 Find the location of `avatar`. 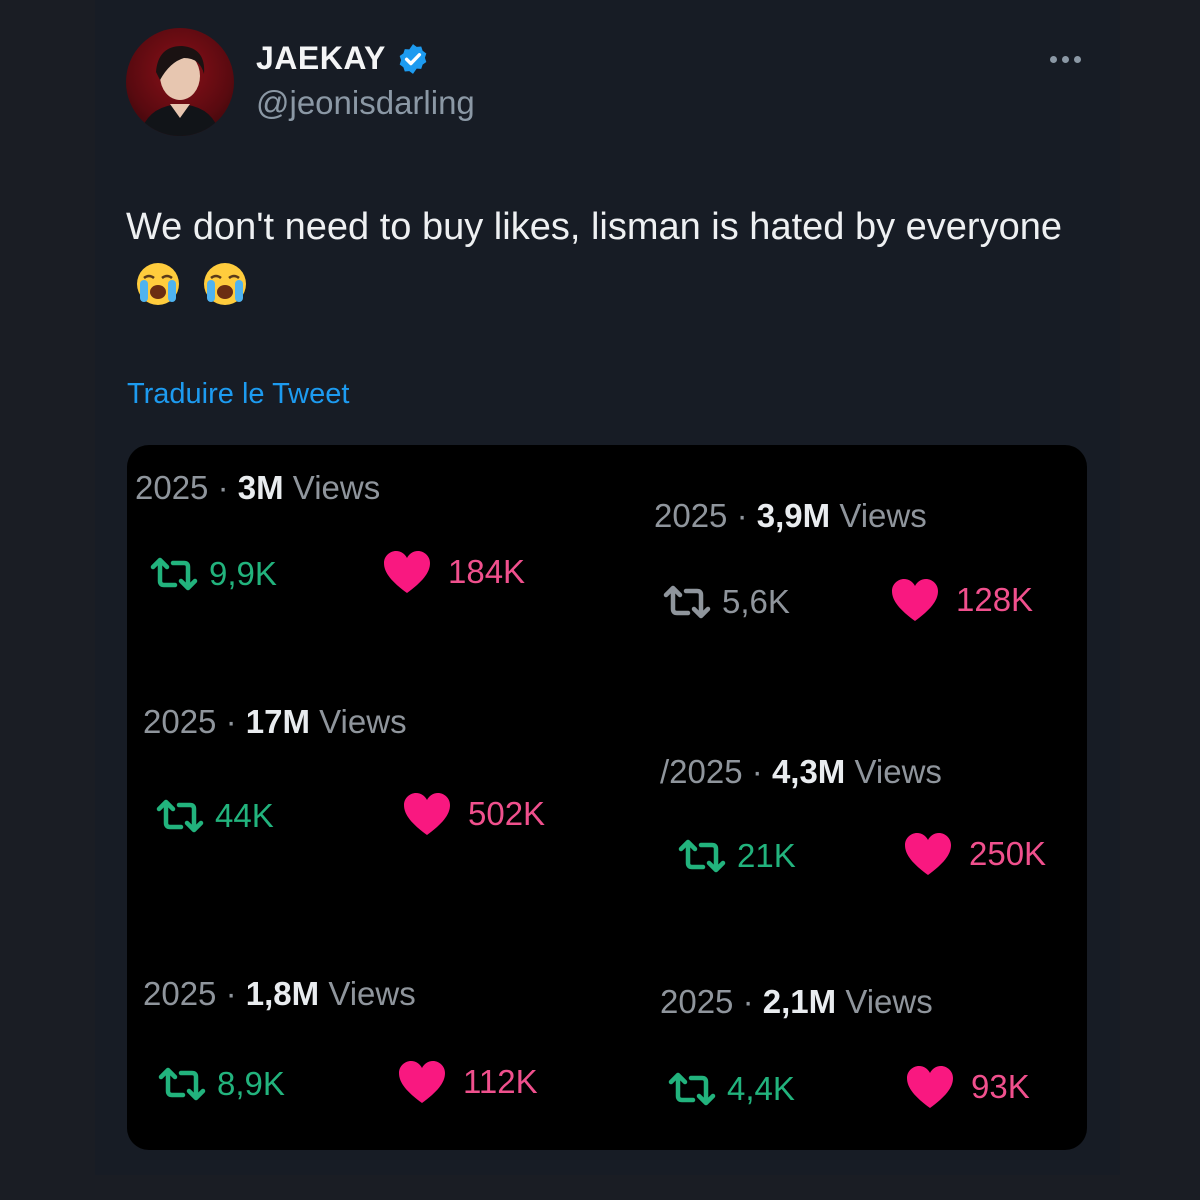

avatar is located at coordinates (180, 82).